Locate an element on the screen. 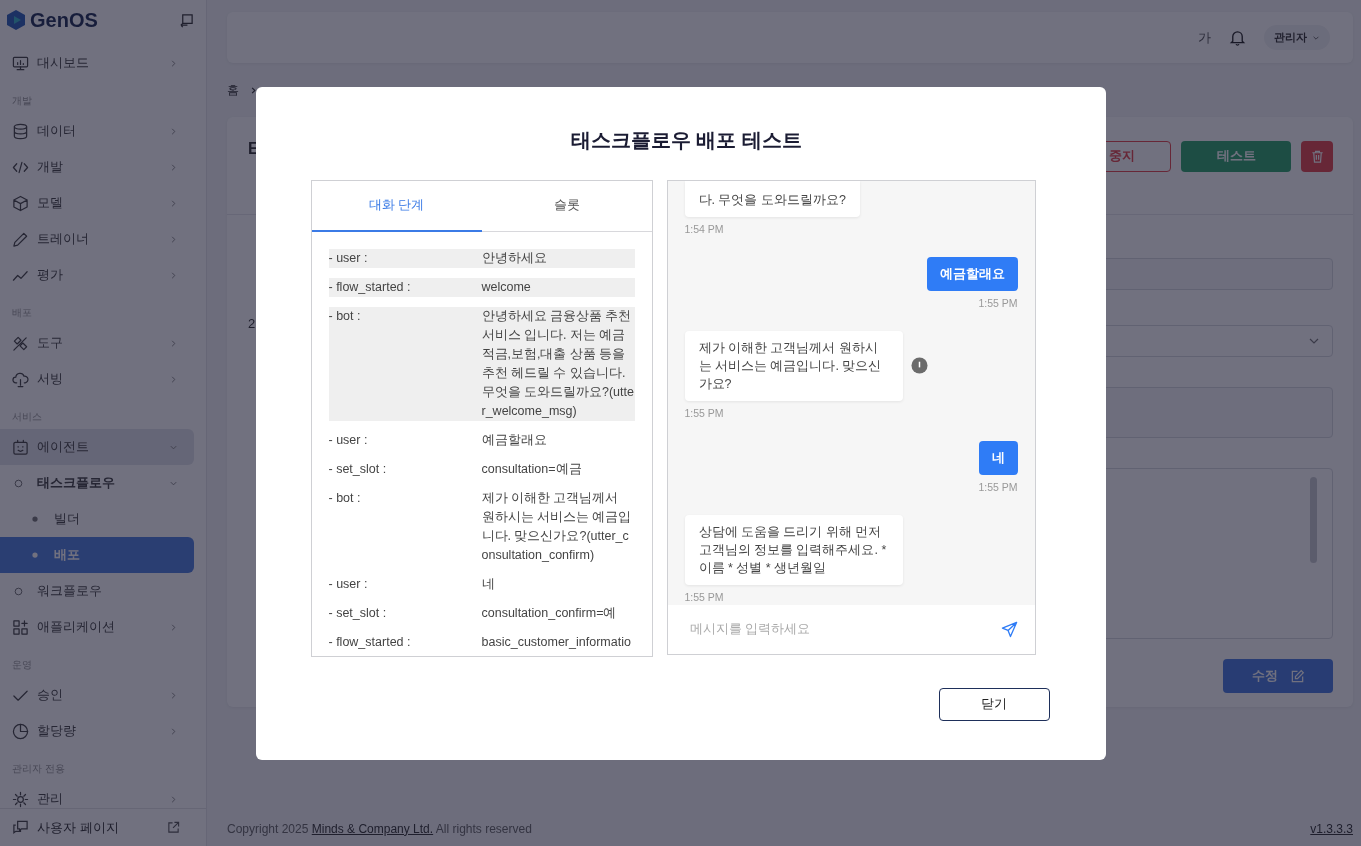 Image resolution: width=1361 pixels, height=846 pixels. breadcrumb-link: 홈 is located at coordinates (233, 90).